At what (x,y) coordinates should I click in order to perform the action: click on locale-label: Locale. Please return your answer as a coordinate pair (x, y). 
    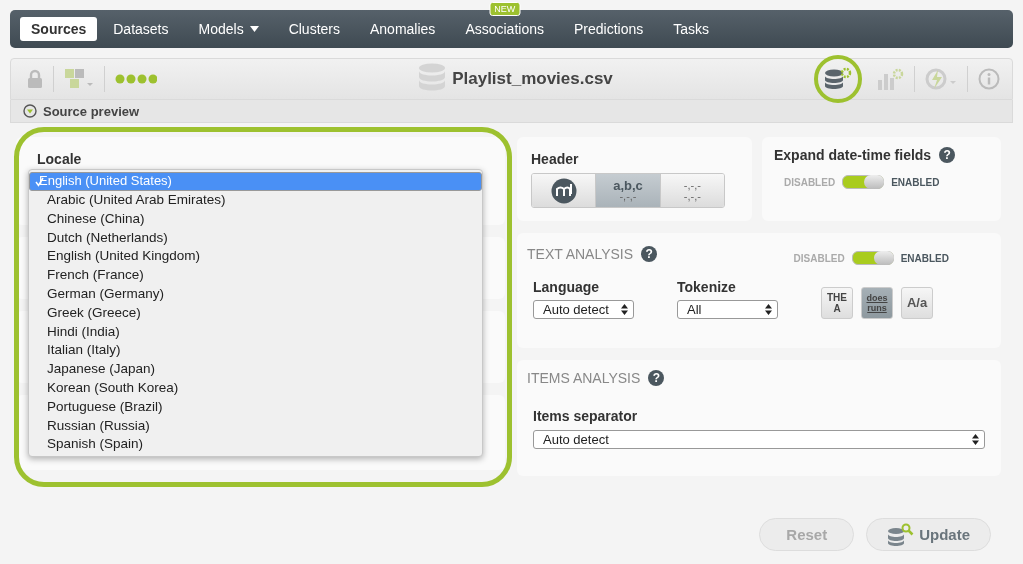
    Looking at the image, I should click on (60, 159).